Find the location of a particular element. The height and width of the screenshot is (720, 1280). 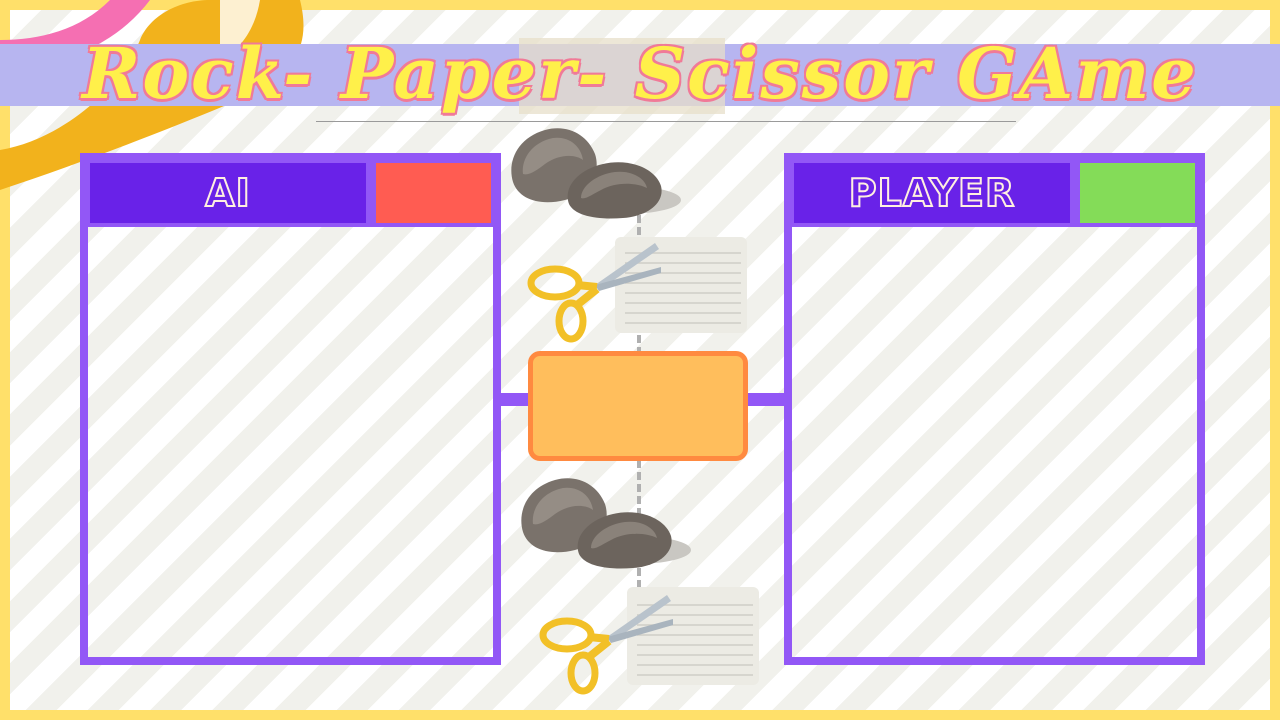

ai-label: AI is located at coordinates (228, 193).